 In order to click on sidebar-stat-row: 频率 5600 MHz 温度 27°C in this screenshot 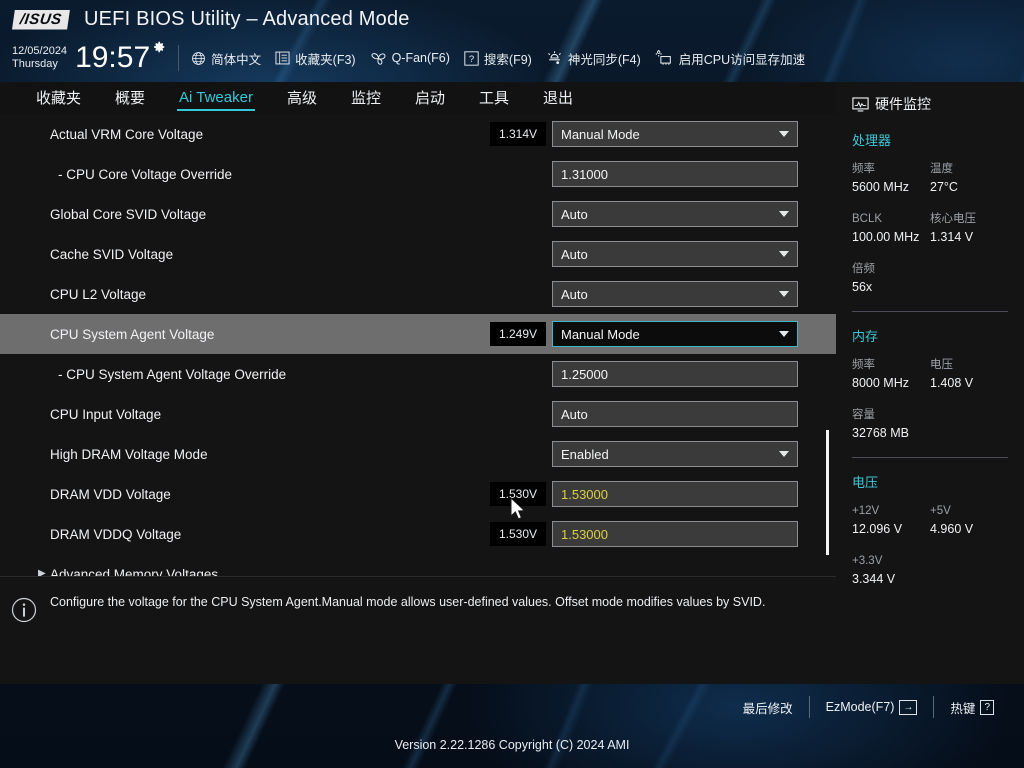, I will do `click(930, 179)`.